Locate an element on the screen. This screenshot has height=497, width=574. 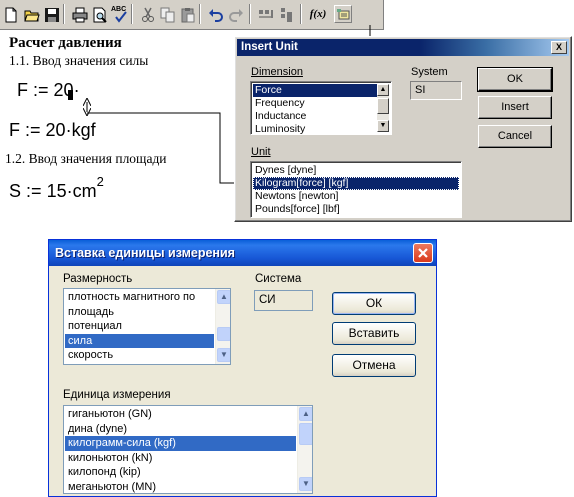
ok-button-ru: ОК is located at coordinates (374, 303).